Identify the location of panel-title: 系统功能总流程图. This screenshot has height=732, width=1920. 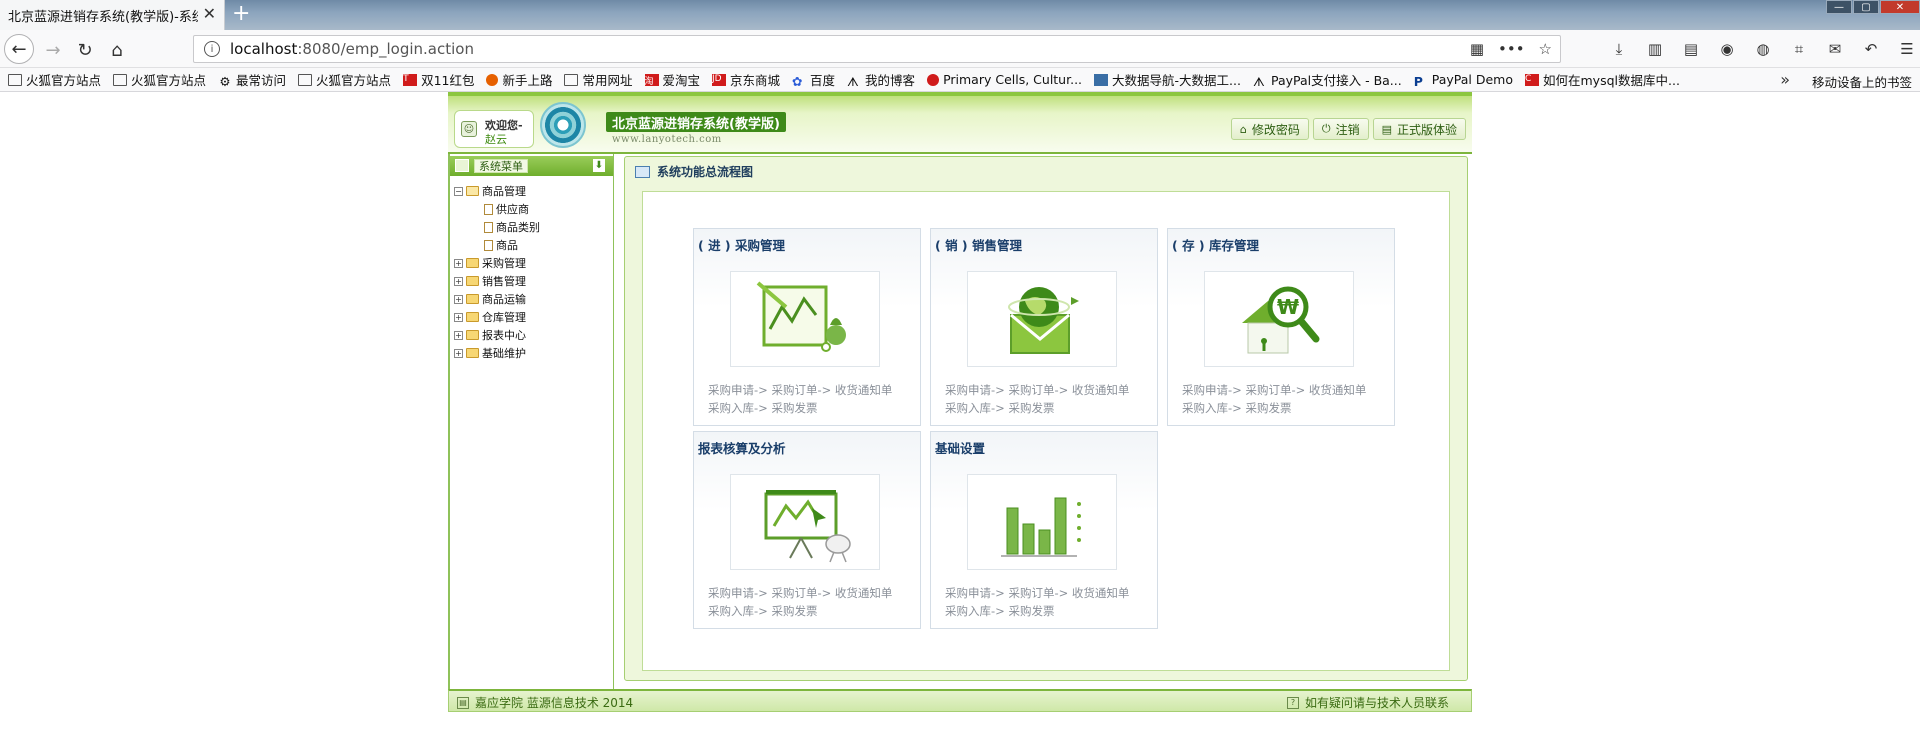
(705, 172).